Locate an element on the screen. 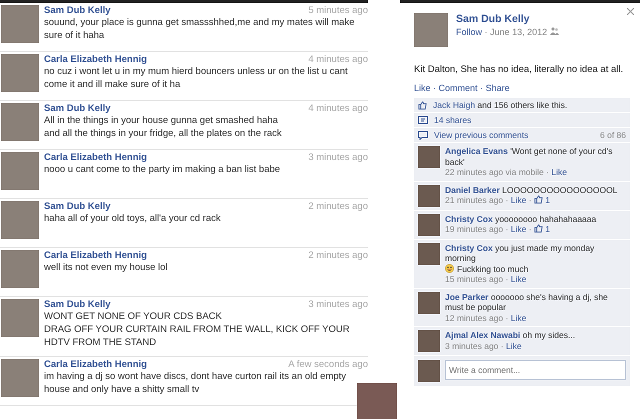 This screenshot has width=640, height=419. people-icon is located at coordinates (554, 31).